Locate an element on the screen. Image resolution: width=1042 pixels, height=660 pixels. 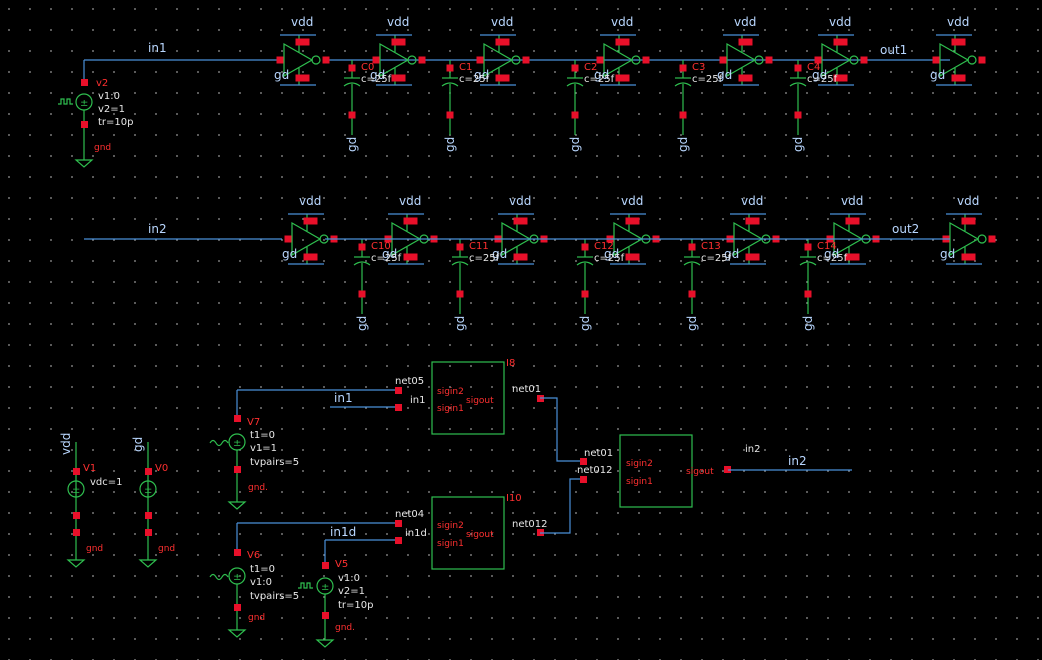
svg-text: net04 is located at coordinates (409, 514).